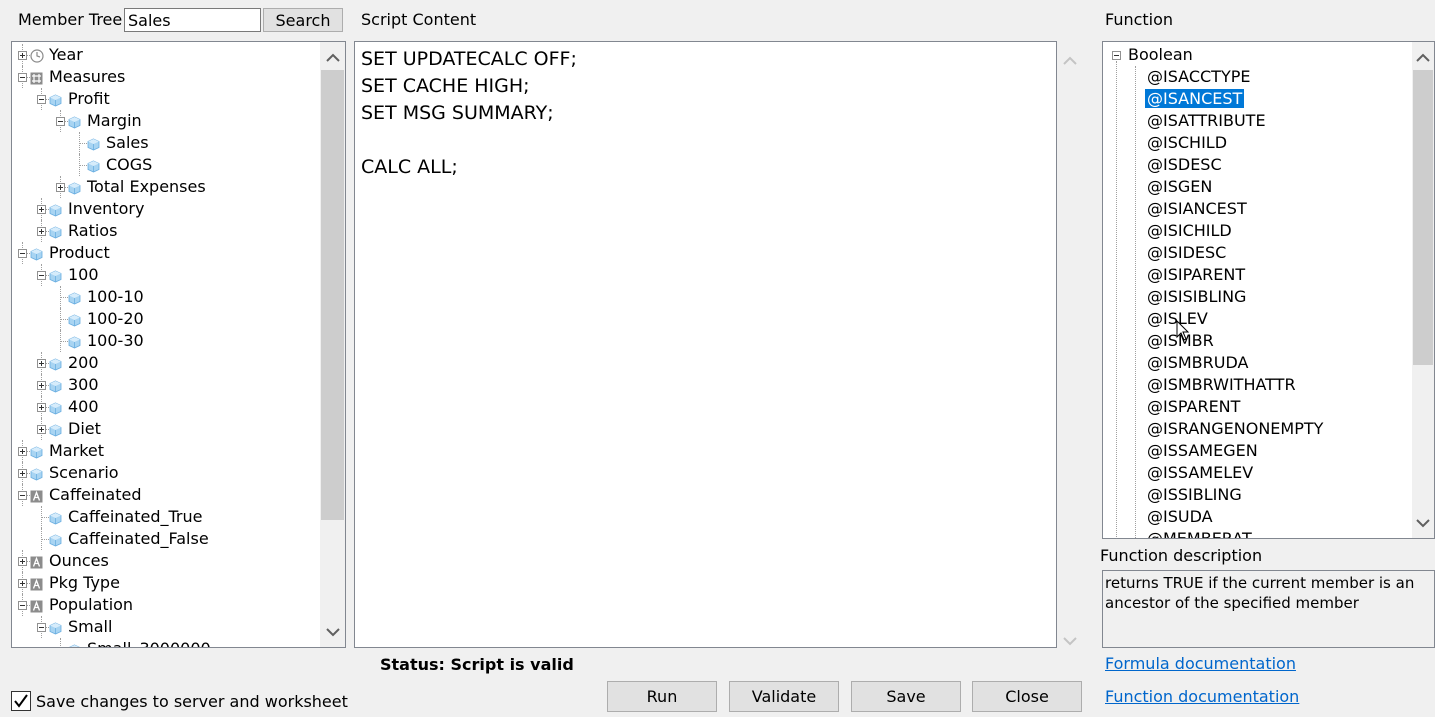 The width and height of the screenshot is (1435, 717). What do you see at coordinates (115, 297) in the screenshot?
I see `tree-item: 100-10` at bounding box center [115, 297].